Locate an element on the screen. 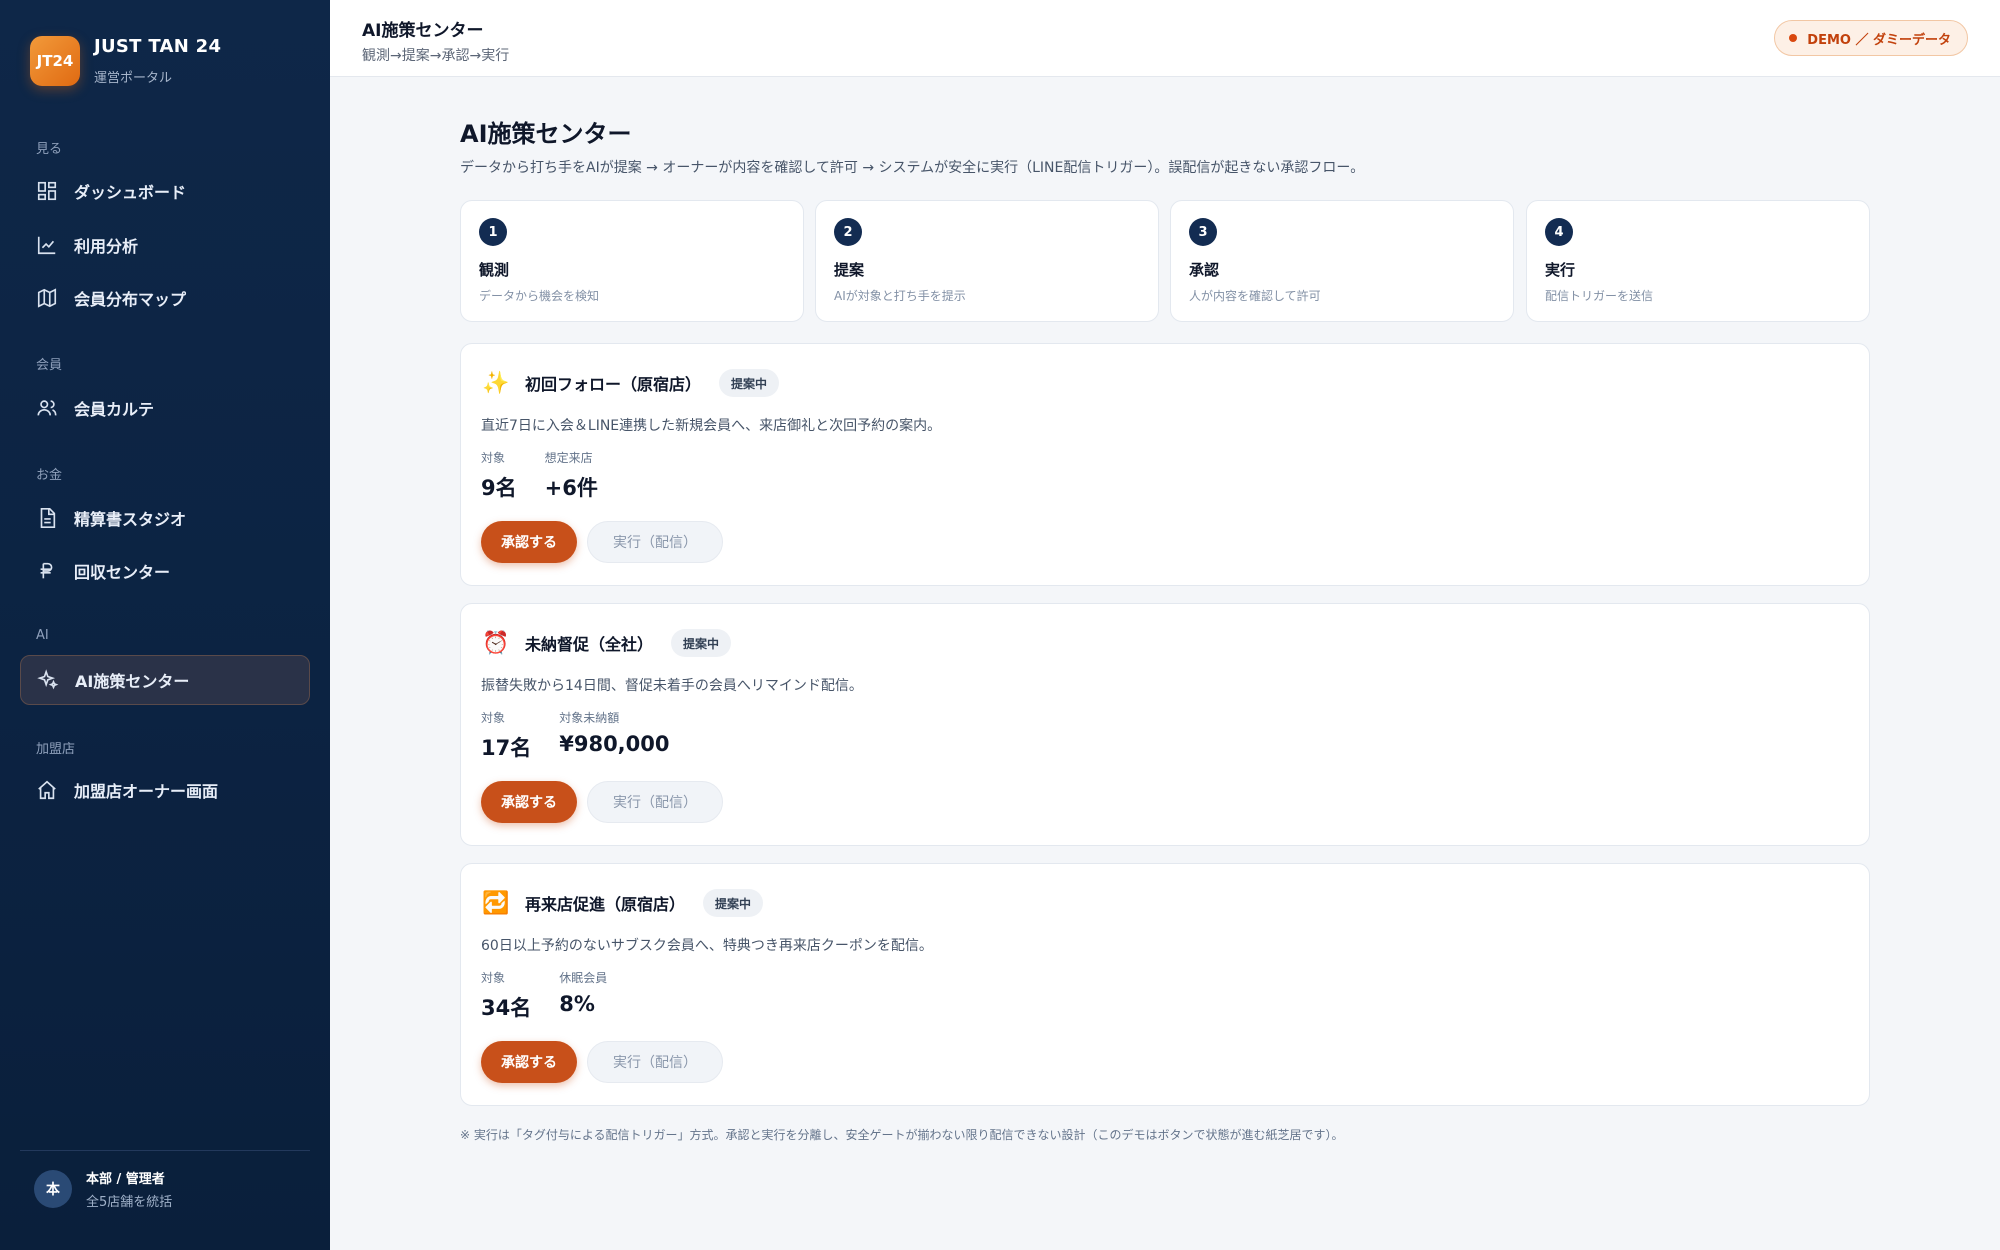 The height and width of the screenshot is (1250, 2000). metric-value: 8% is located at coordinates (577, 1004).